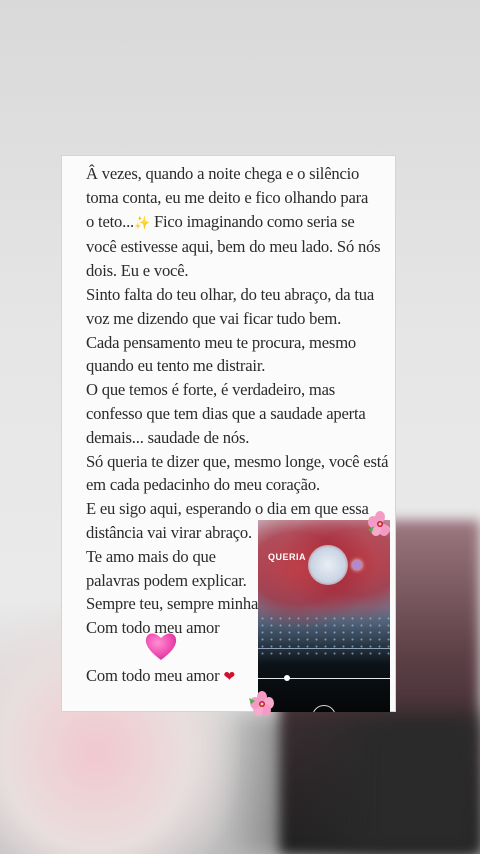 This screenshot has height=854, width=480. What do you see at coordinates (161, 646) in the screenshot?
I see `pink-heart-icon` at bounding box center [161, 646].